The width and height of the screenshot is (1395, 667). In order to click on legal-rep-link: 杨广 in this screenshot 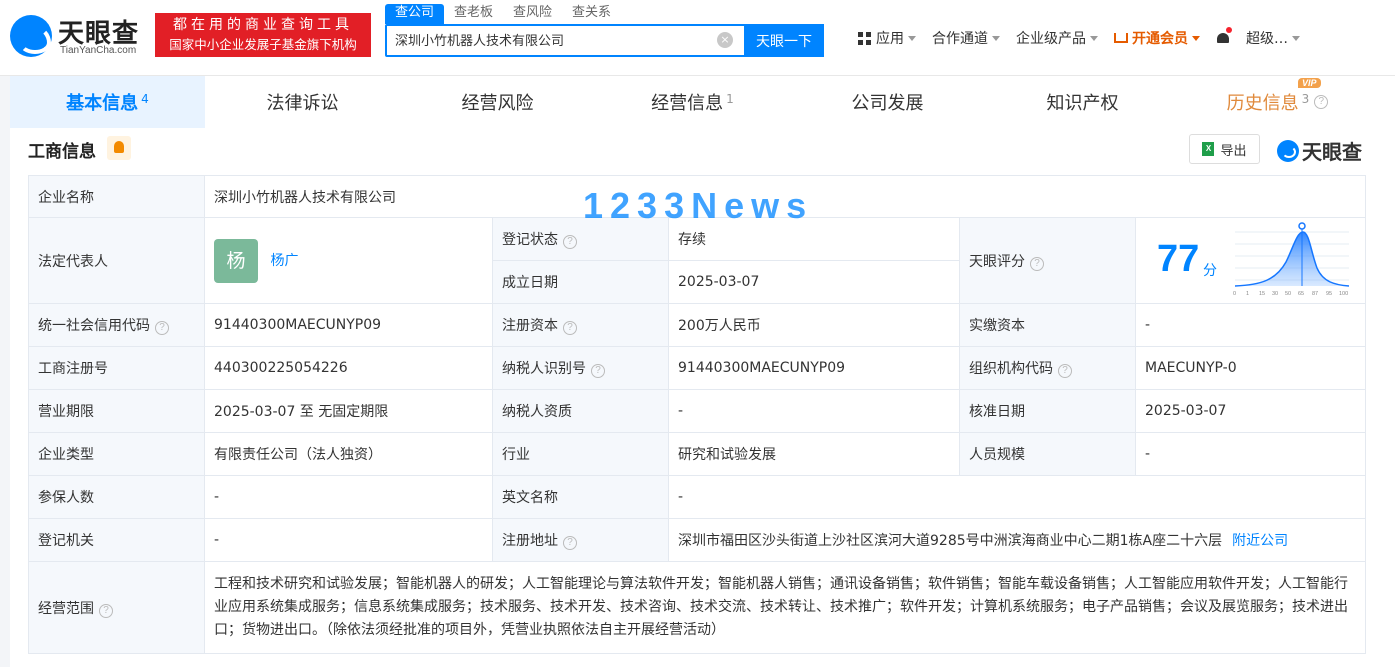, I will do `click(284, 261)`.